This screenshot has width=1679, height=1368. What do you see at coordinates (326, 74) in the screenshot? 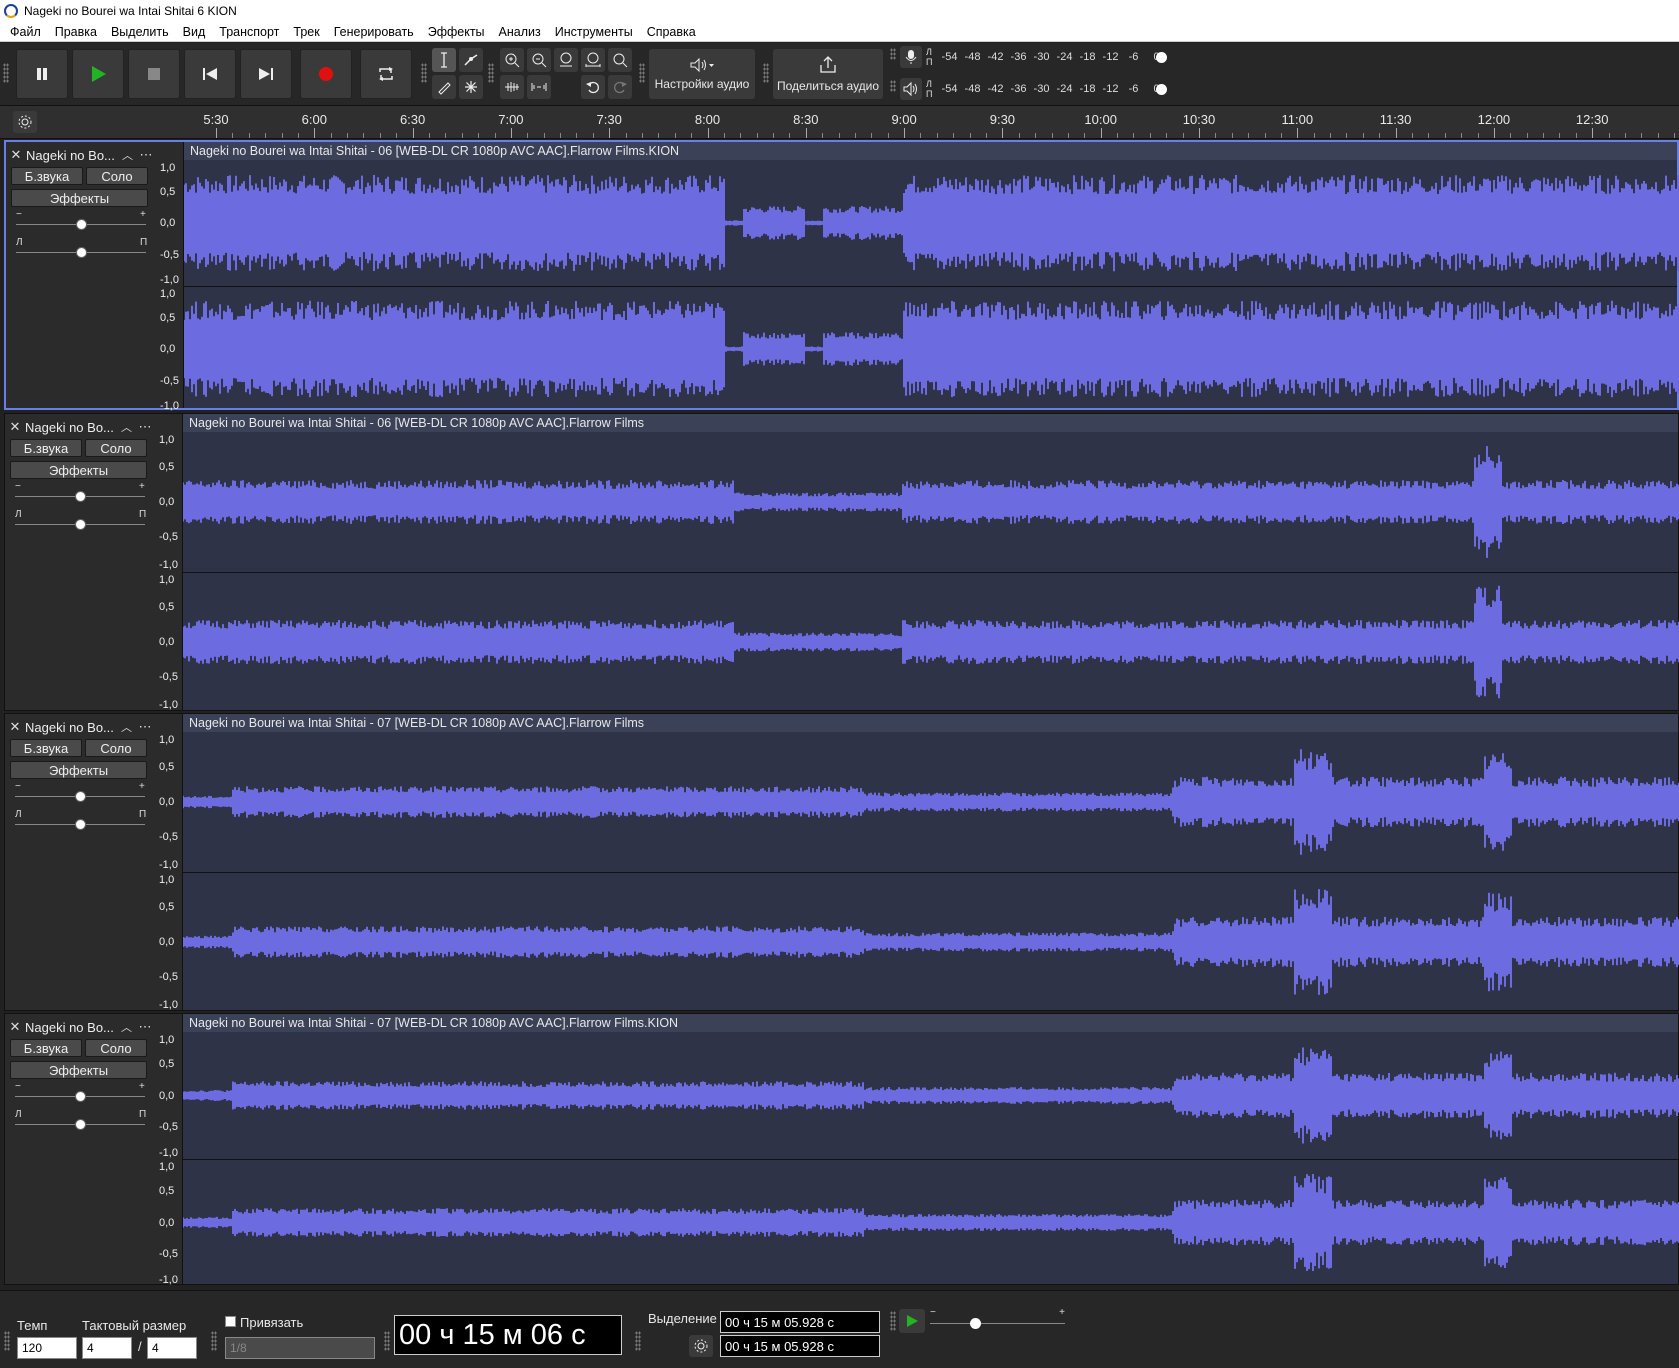
I see `record-button` at bounding box center [326, 74].